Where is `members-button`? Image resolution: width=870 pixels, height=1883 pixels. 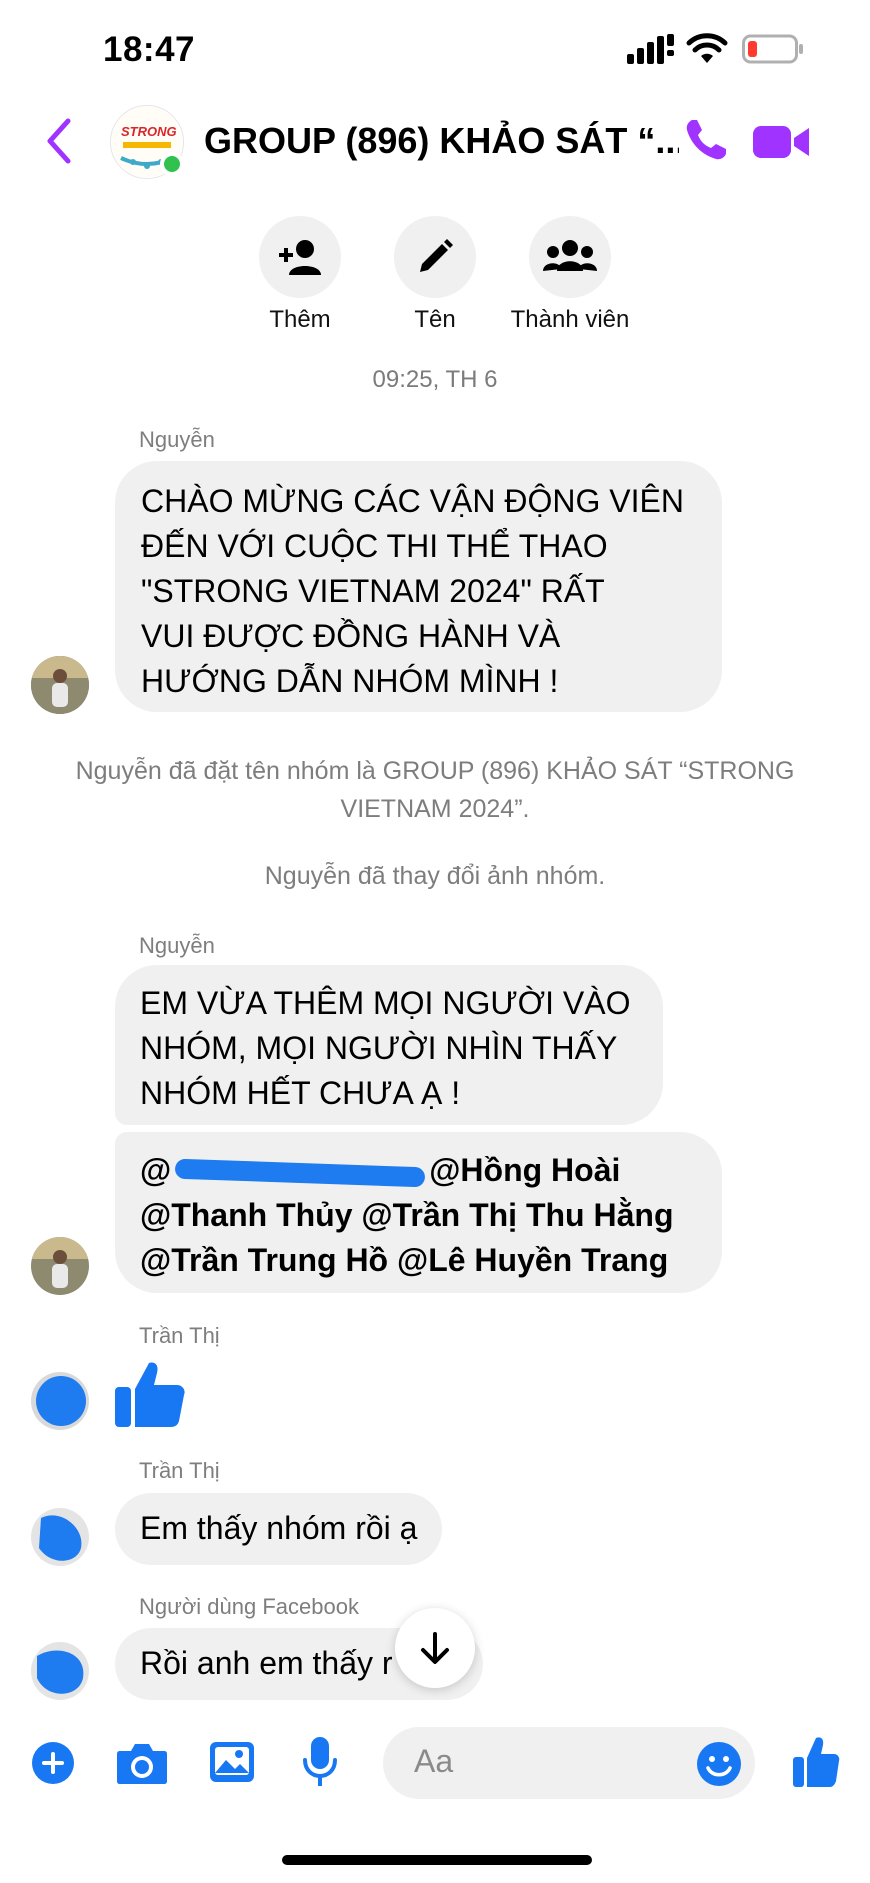 members-button is located at coordinates (570, 257).